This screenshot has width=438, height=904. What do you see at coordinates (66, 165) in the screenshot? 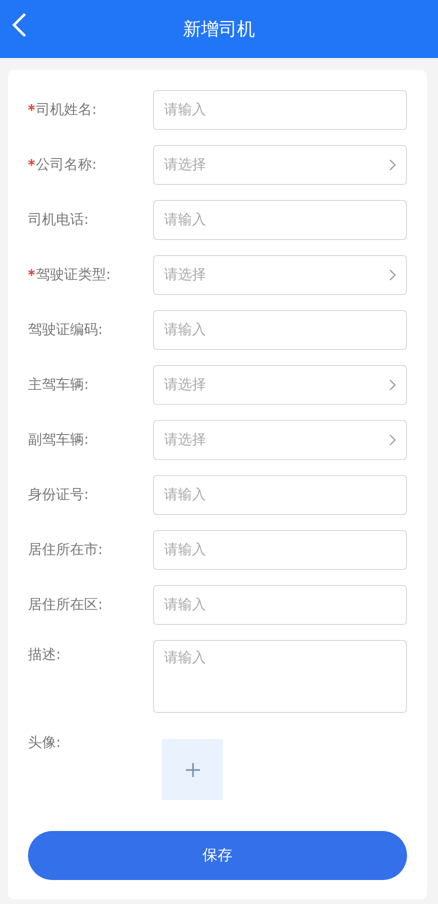
I see `field-label: 公司名称:` at bounding box center [66, 165].